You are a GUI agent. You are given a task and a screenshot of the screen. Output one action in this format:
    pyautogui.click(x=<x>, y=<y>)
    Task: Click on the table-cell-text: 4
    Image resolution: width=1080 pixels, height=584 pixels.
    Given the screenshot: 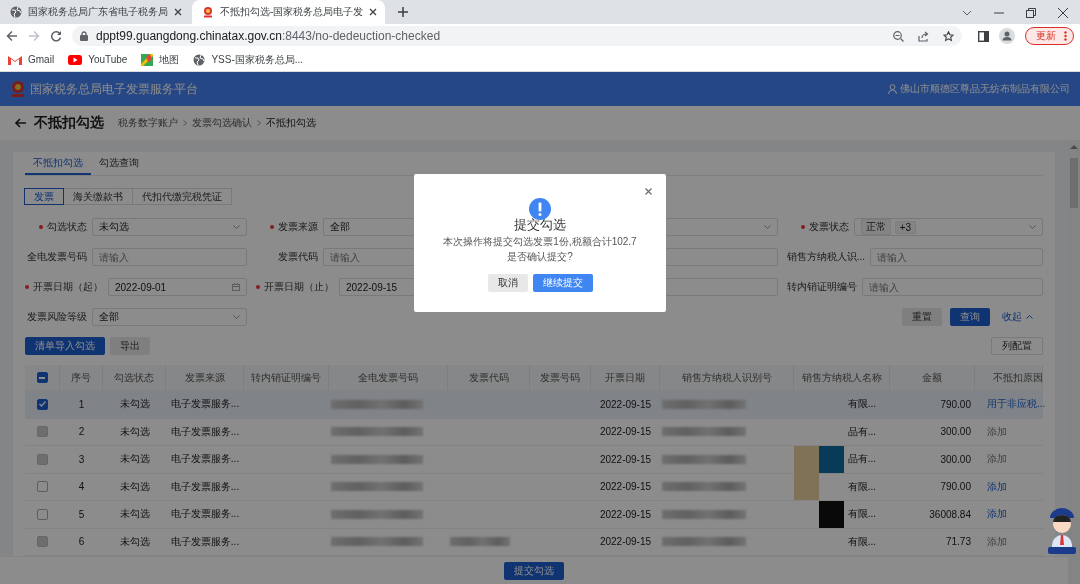 What is the action you would take?
    pyautogui.click(x=81, y=487)
    